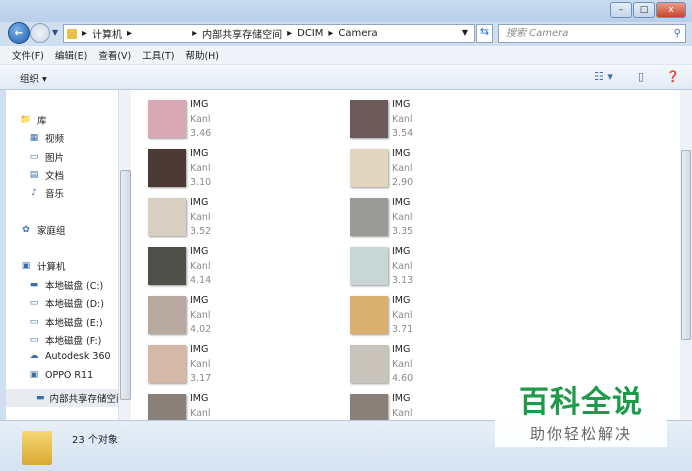  I want to click on minimize-button: –, so click(621, 10).